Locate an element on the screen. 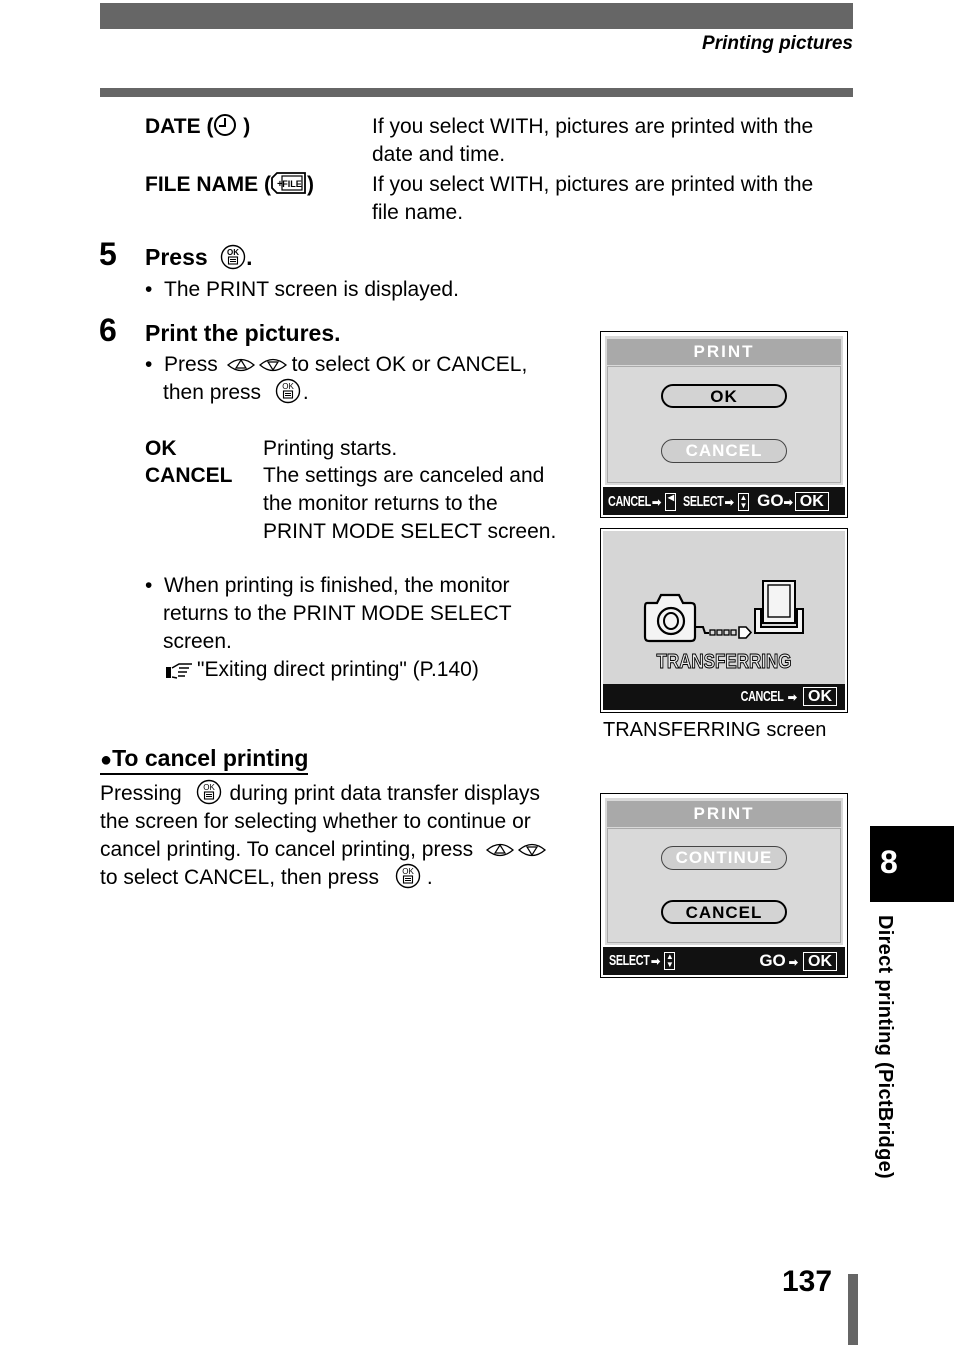  transferring-screen: TRANSFERRING CANCEL ➡ OK is located at coordinates (724, 620).